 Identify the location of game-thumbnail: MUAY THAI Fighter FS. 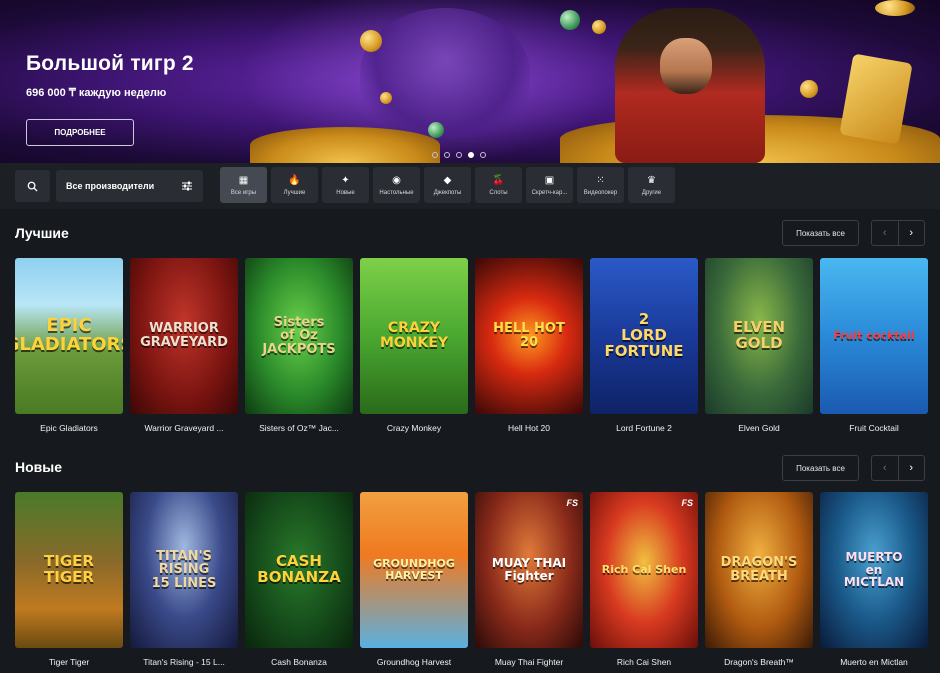
(529, 570).